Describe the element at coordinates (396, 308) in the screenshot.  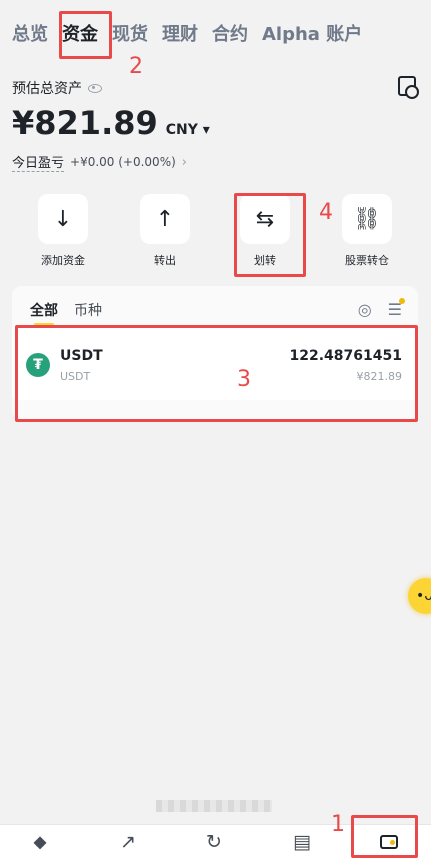
I see `filter-menu-icon: ☰` at that location.